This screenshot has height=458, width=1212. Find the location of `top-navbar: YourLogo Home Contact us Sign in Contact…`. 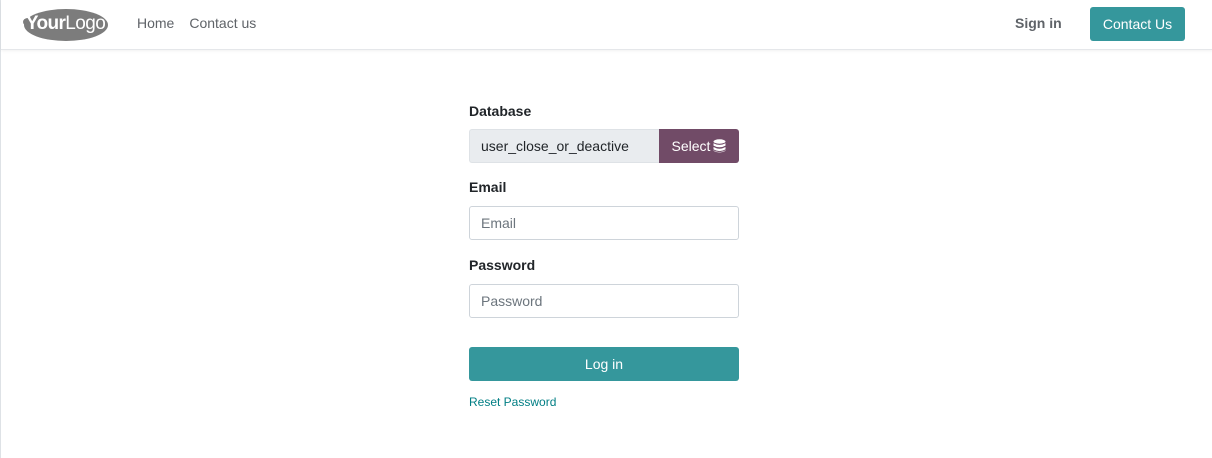

top-navbar: YourLogo Home Contact us Sign in Contact… is located at coordinates (606, 25).